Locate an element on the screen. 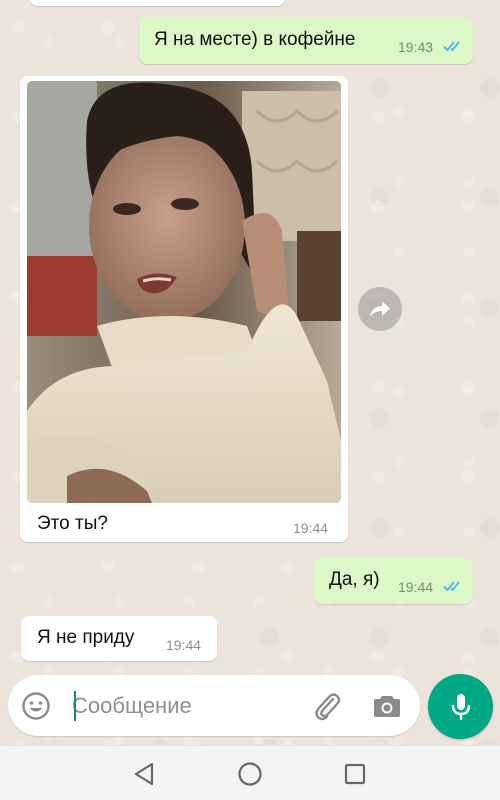 Image resolution: width=500 pixels, height=800 pixels. camera-button is located at coordinates (387, 706).